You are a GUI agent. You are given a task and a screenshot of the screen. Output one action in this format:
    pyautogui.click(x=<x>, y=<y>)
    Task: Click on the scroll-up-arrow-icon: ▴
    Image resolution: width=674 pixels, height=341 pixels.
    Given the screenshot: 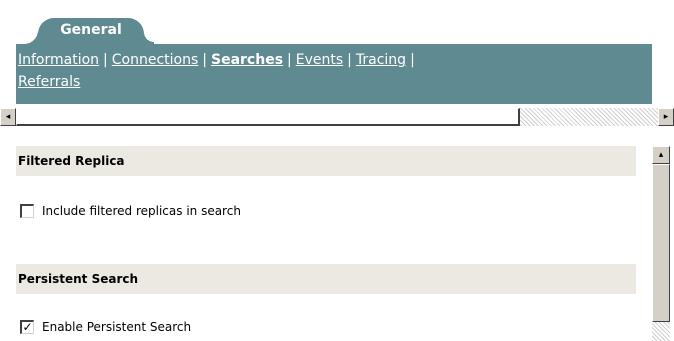 What is the action you would take?
    pyautogui.click(x=661, y=155)
    